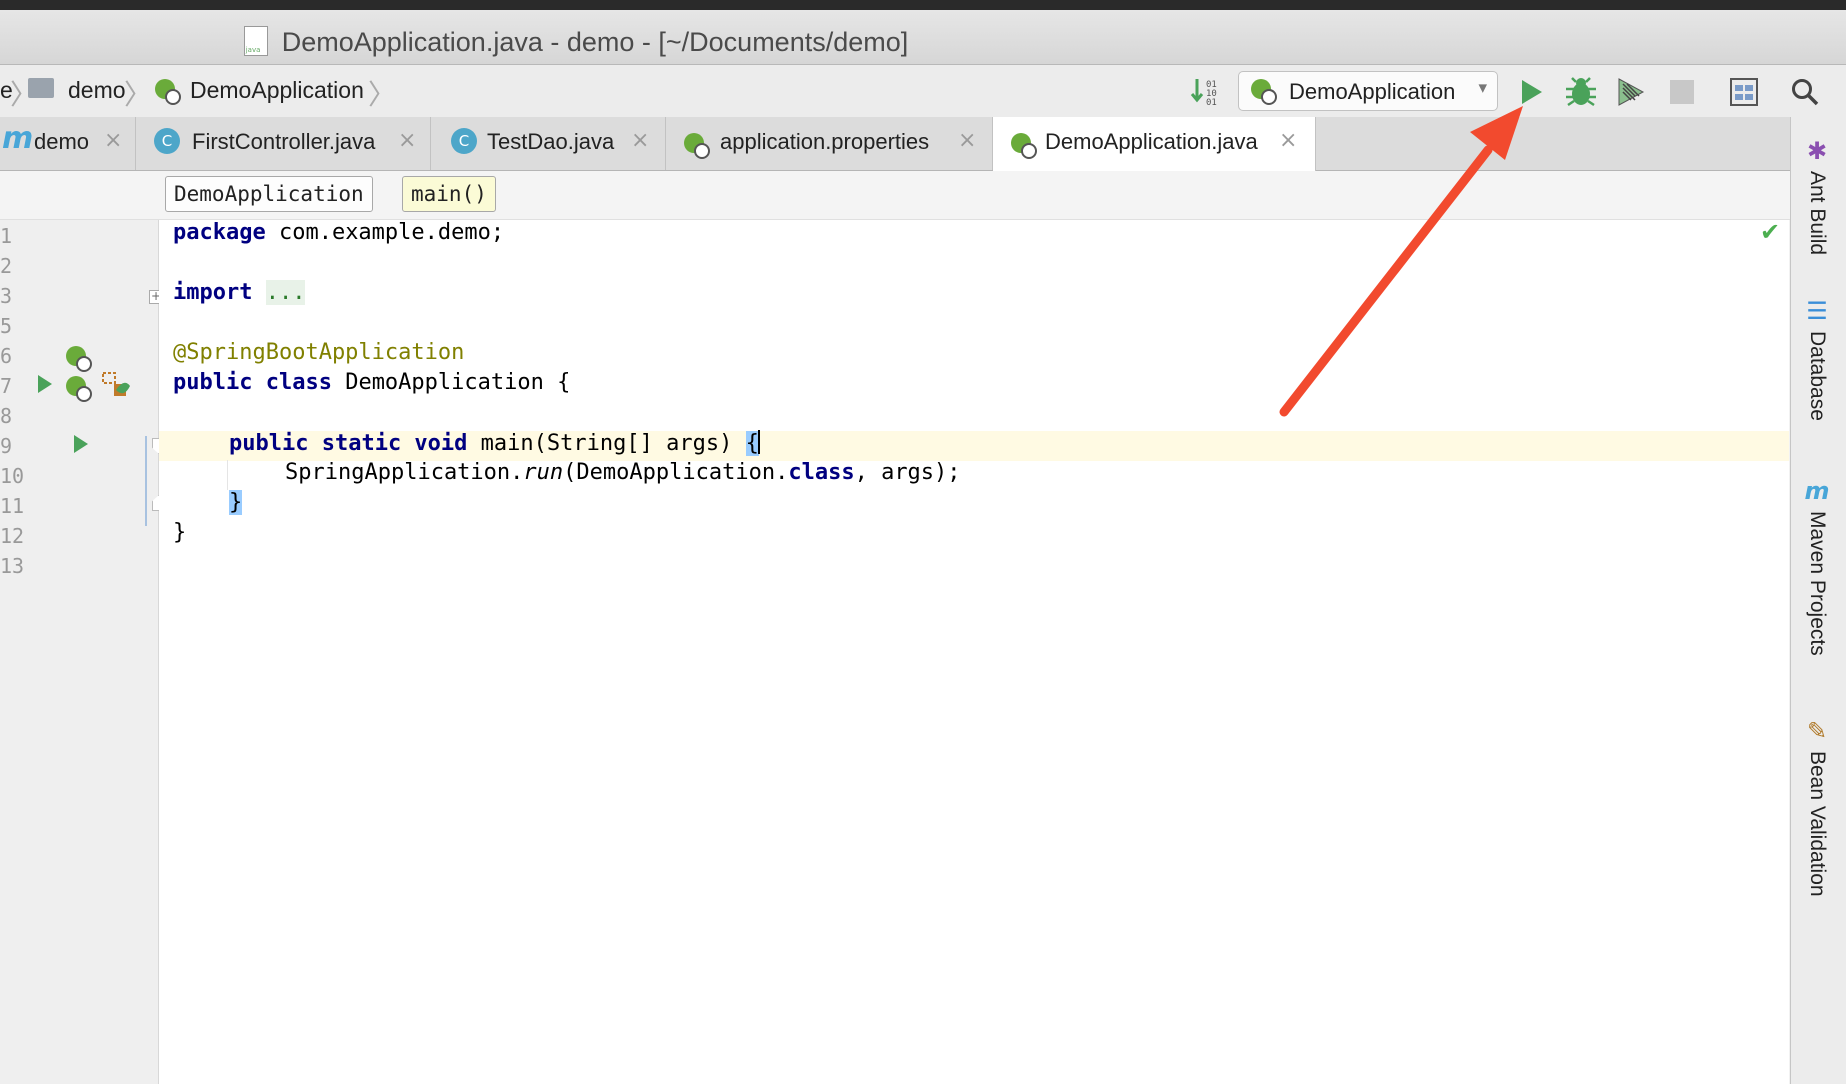  What do you see at coordinates (6, 236) in the screenshot?
I see `line-number: 1` at bounding box center [6, 236].